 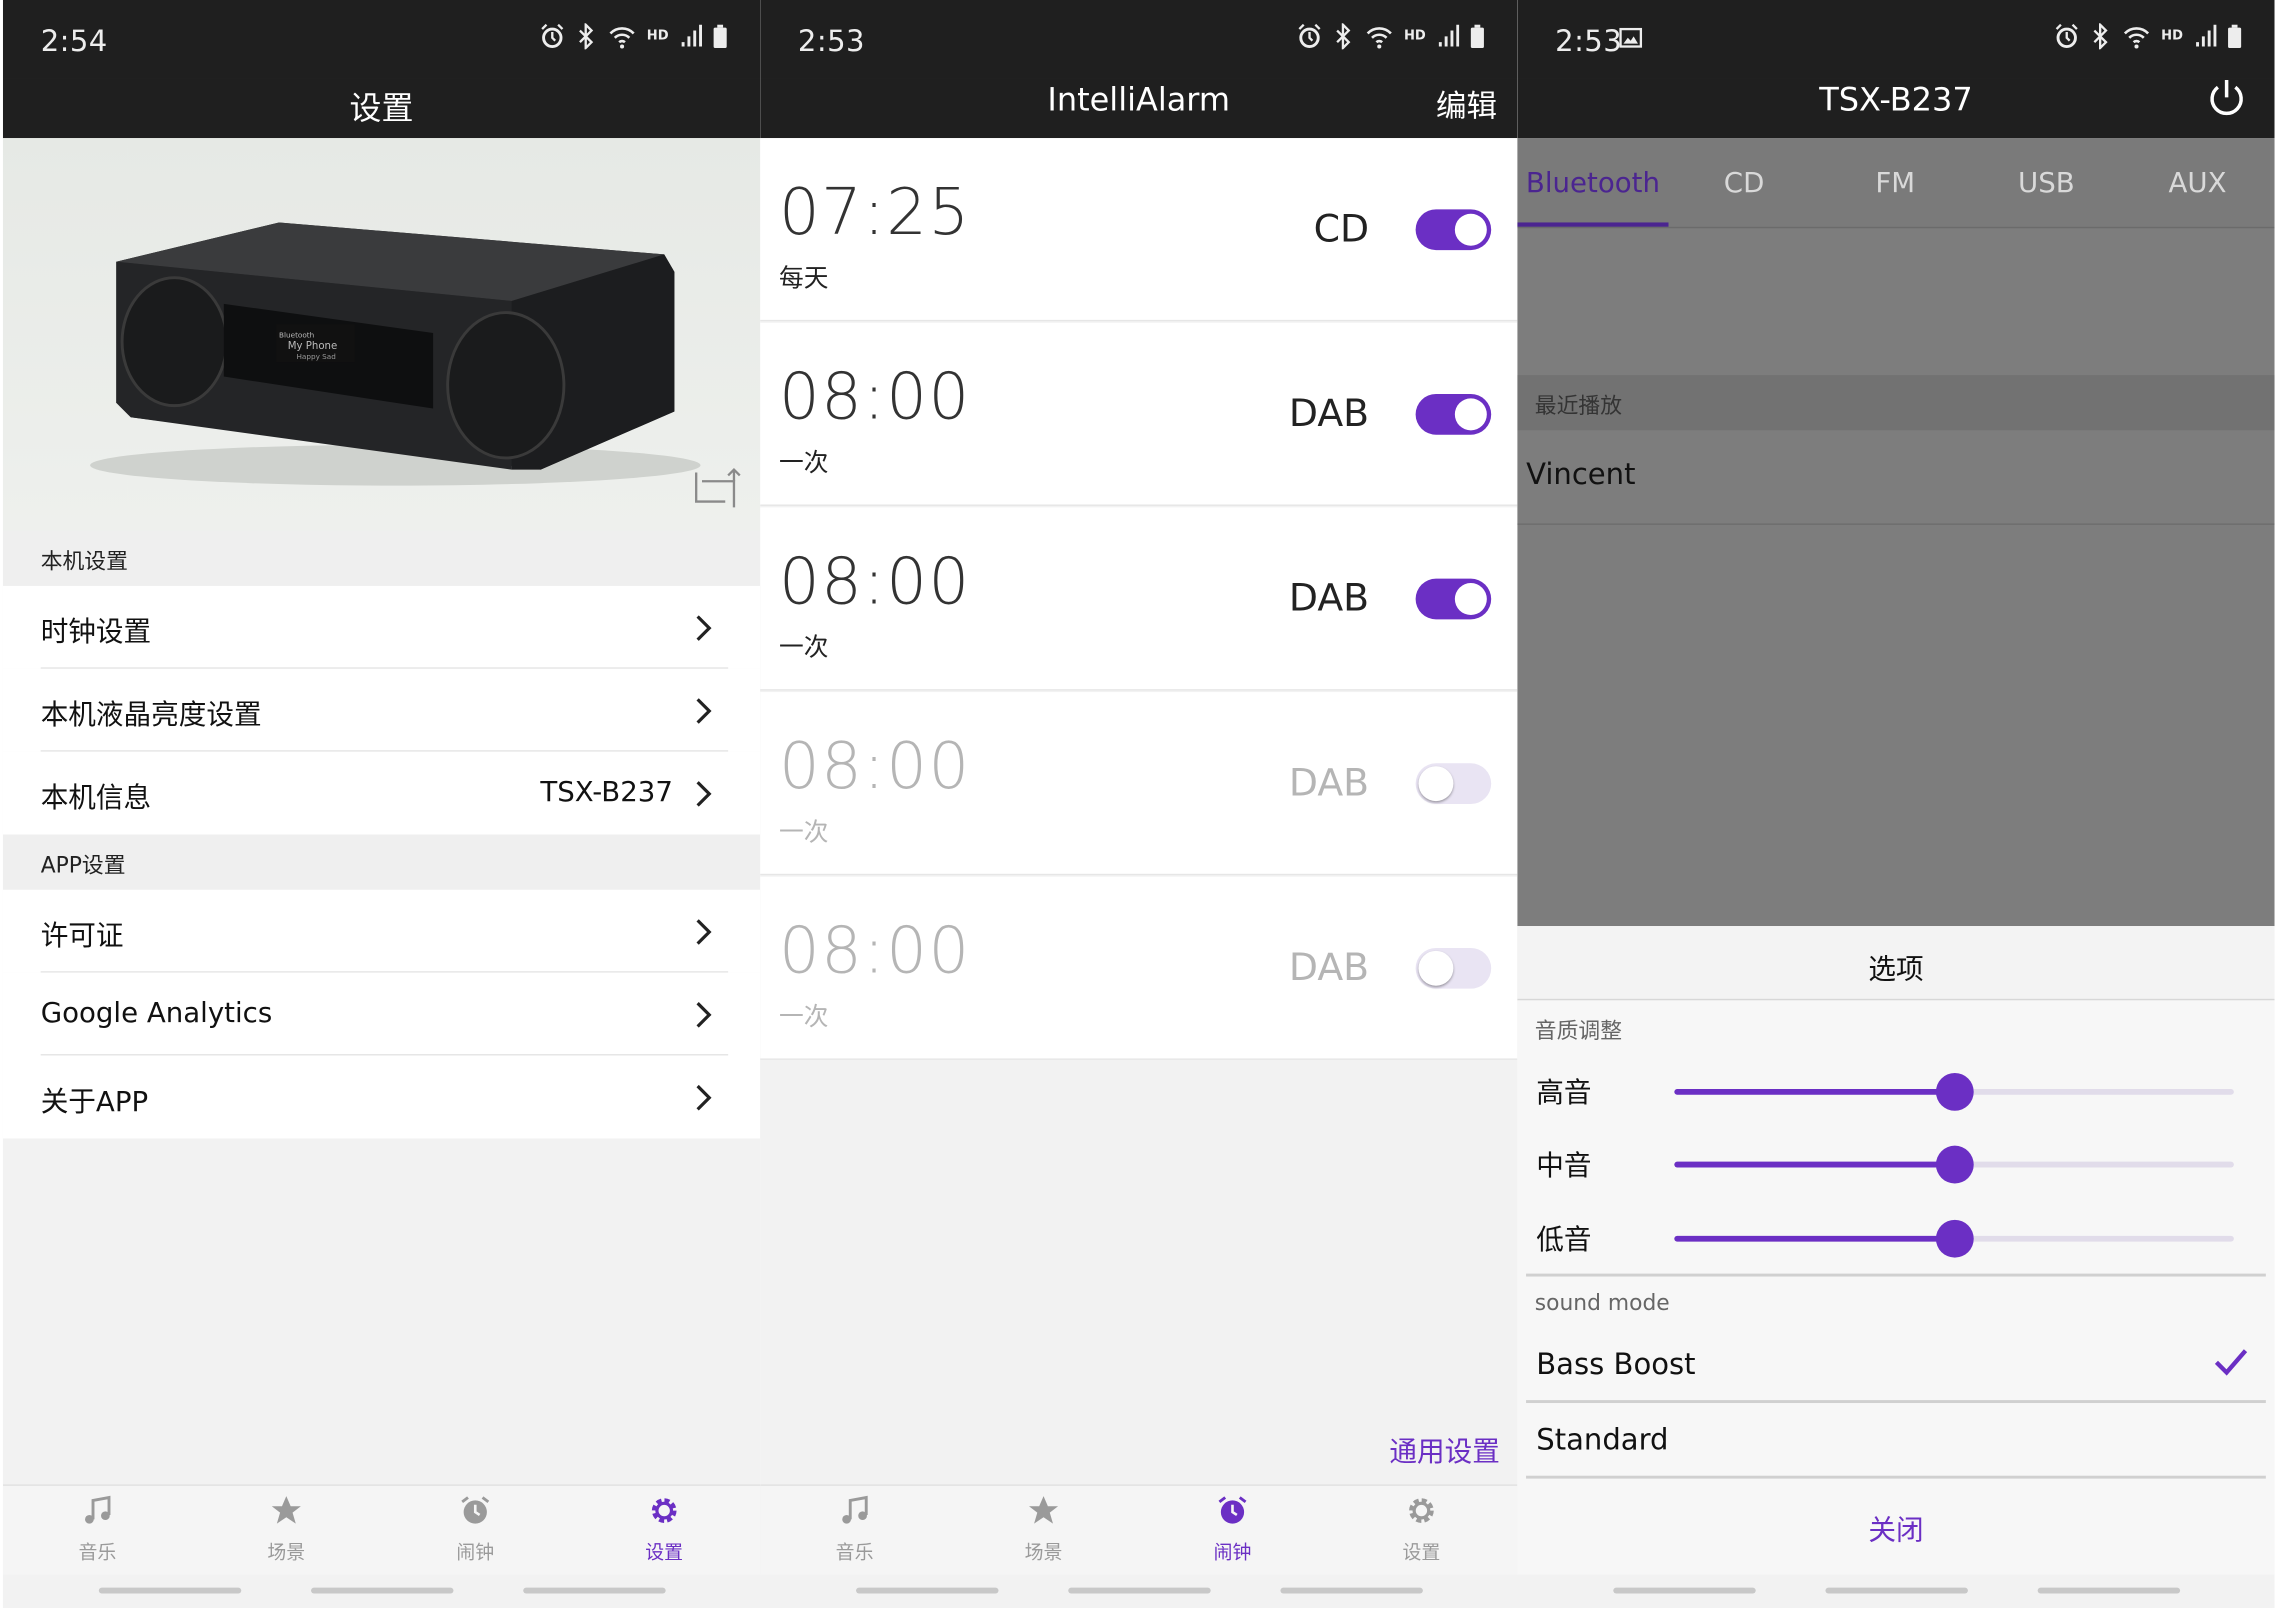 I want to click on tab-fm: FM, so click(x=1895, y=182).